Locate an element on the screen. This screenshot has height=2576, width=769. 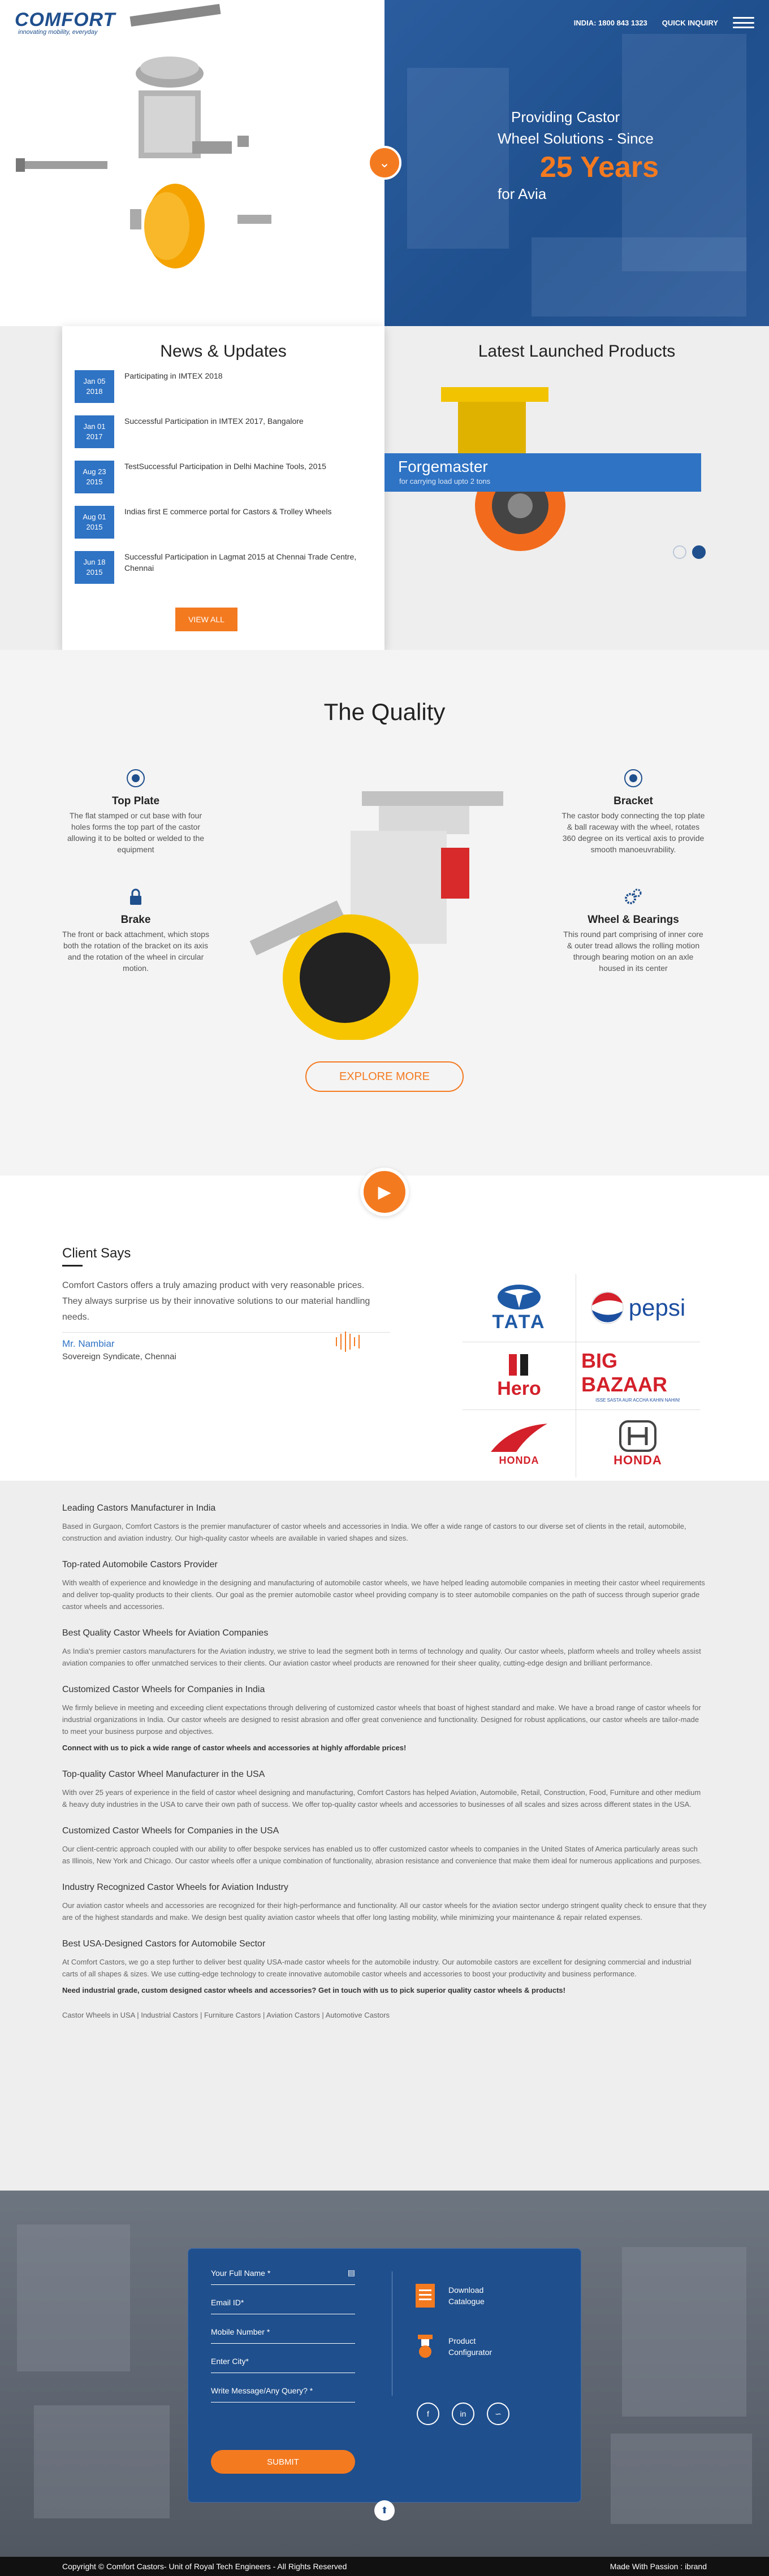
news-date-year: 2018 is located at coordinates (94, 391).